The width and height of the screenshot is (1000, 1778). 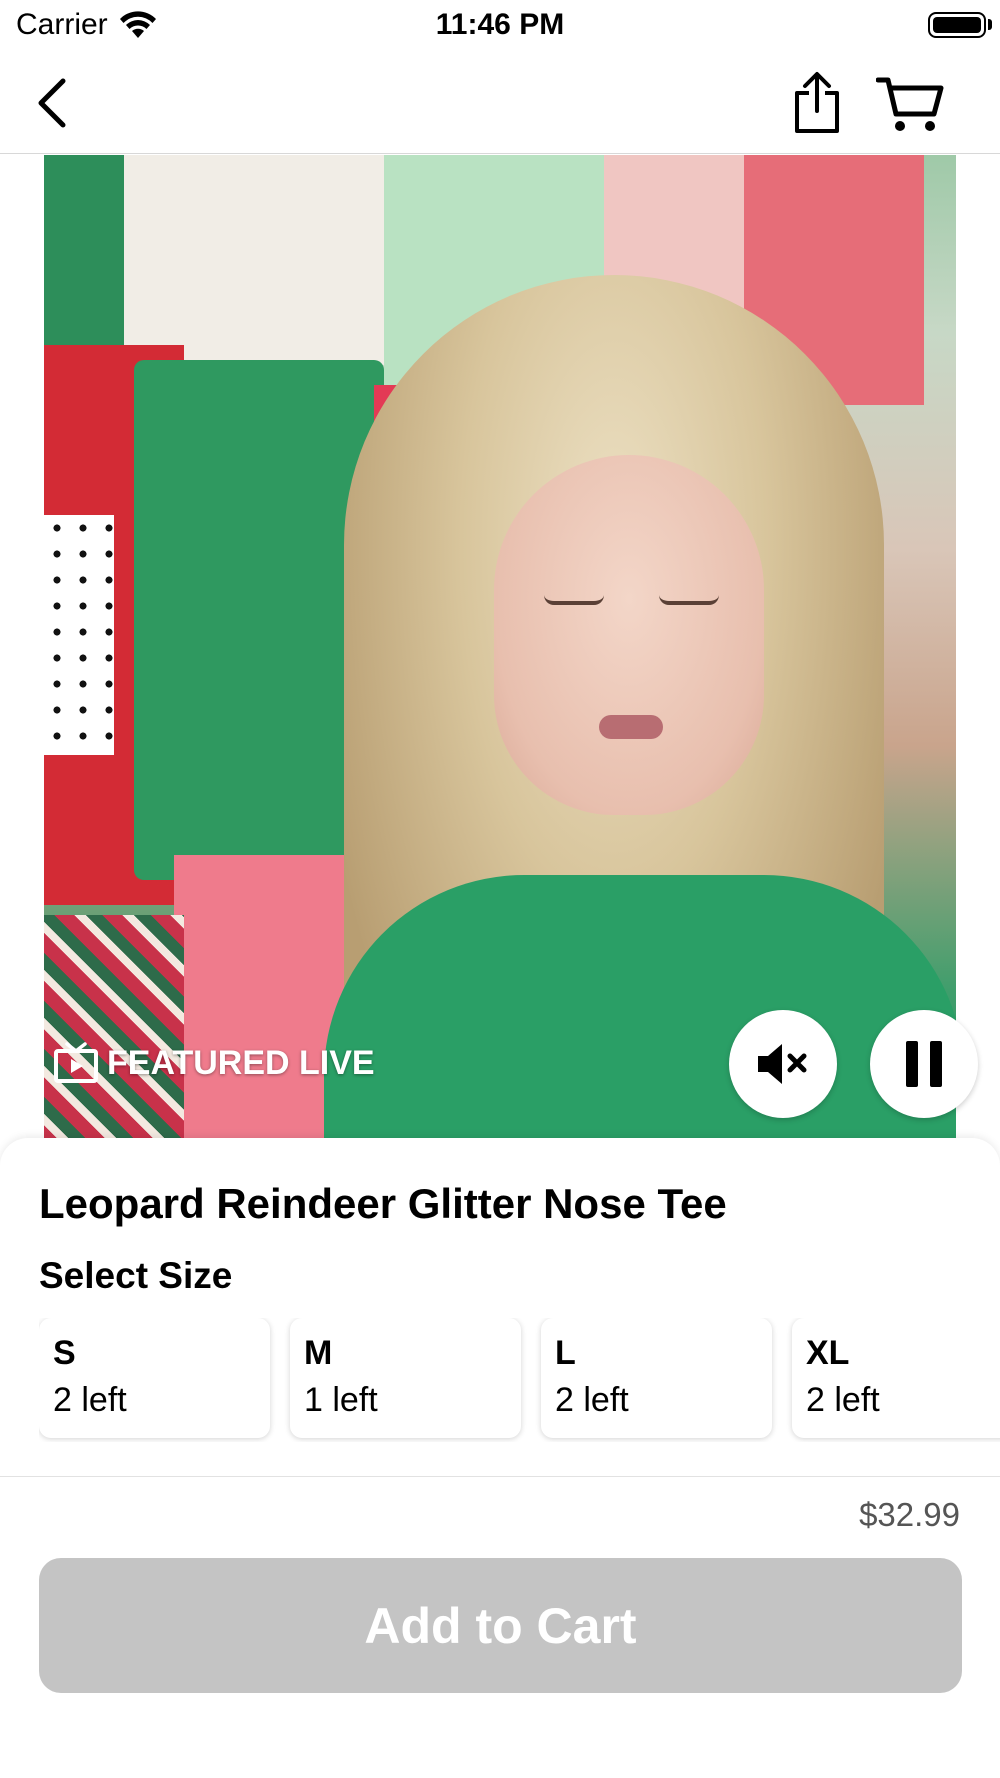 I want to click on mute-icon, so click(x=782, y=1064).